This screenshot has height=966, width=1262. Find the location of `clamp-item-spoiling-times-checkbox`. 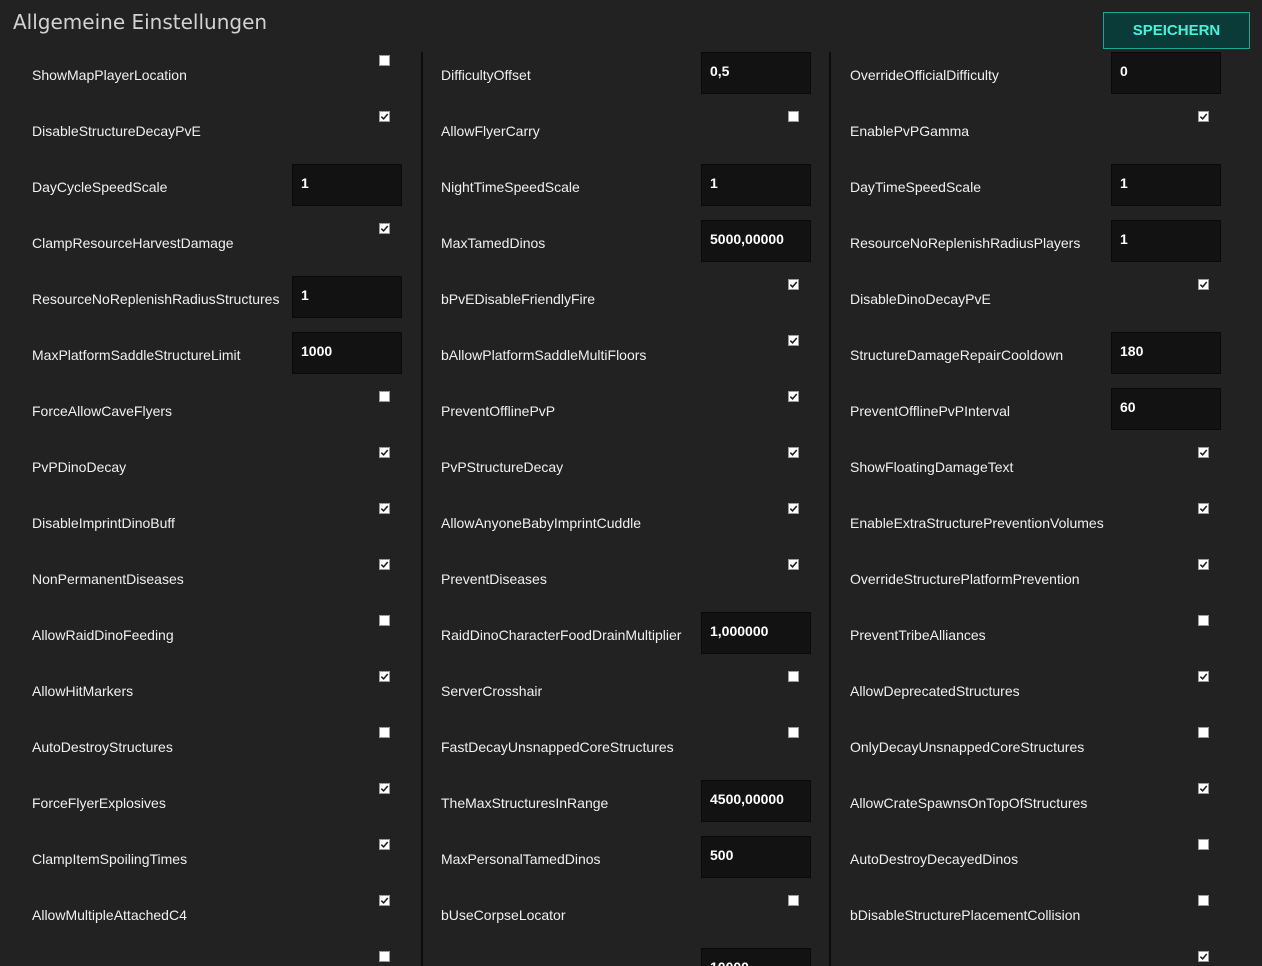

clamp-item-spoiling-times-checkbox is located at coordinates (384, 844).